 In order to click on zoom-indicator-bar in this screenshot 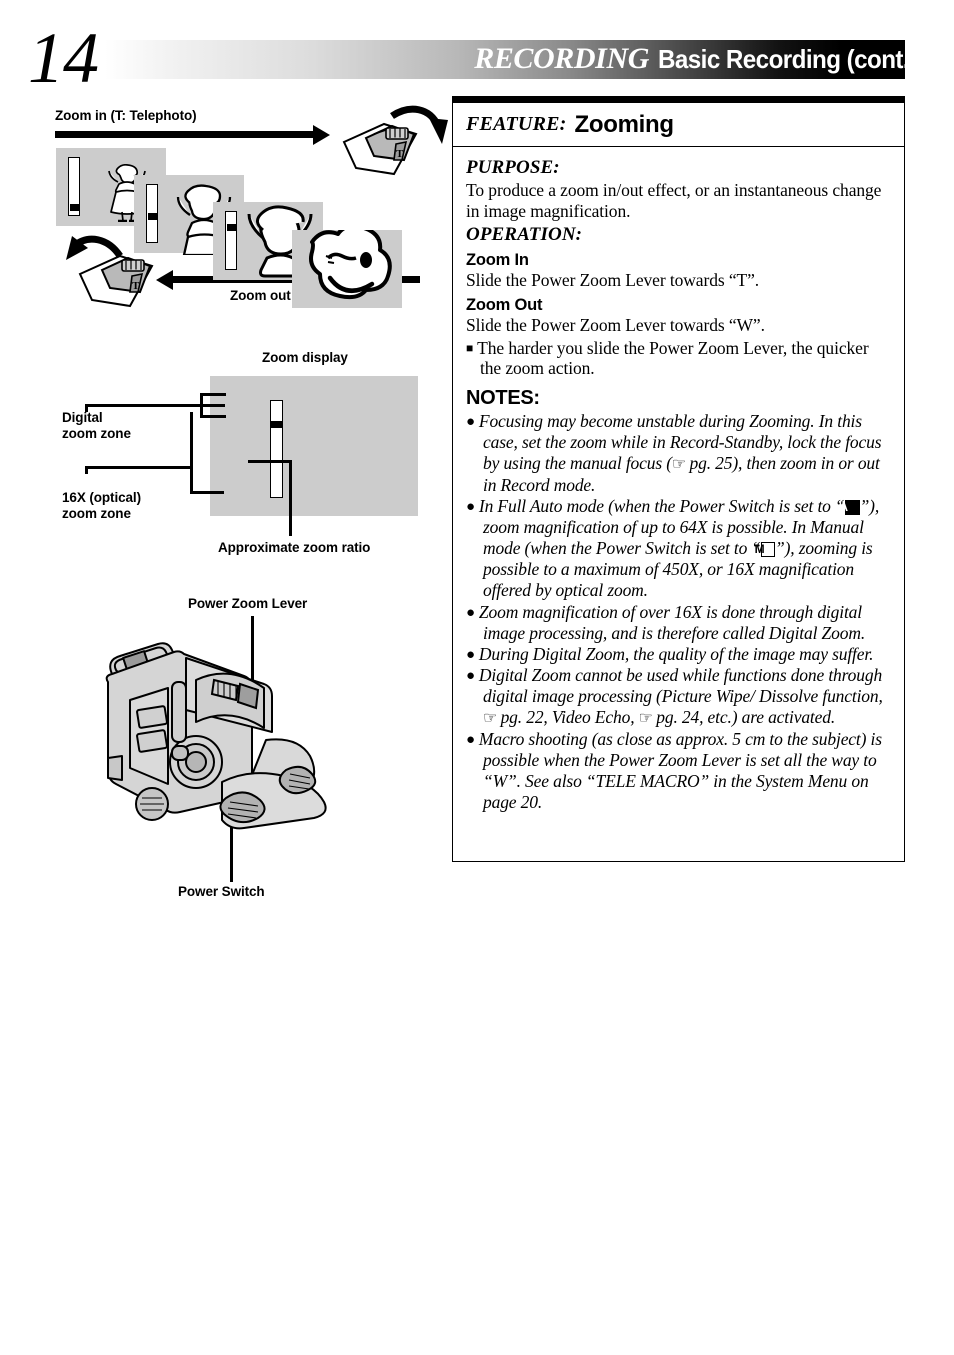, I will do `click(276, 449)`.